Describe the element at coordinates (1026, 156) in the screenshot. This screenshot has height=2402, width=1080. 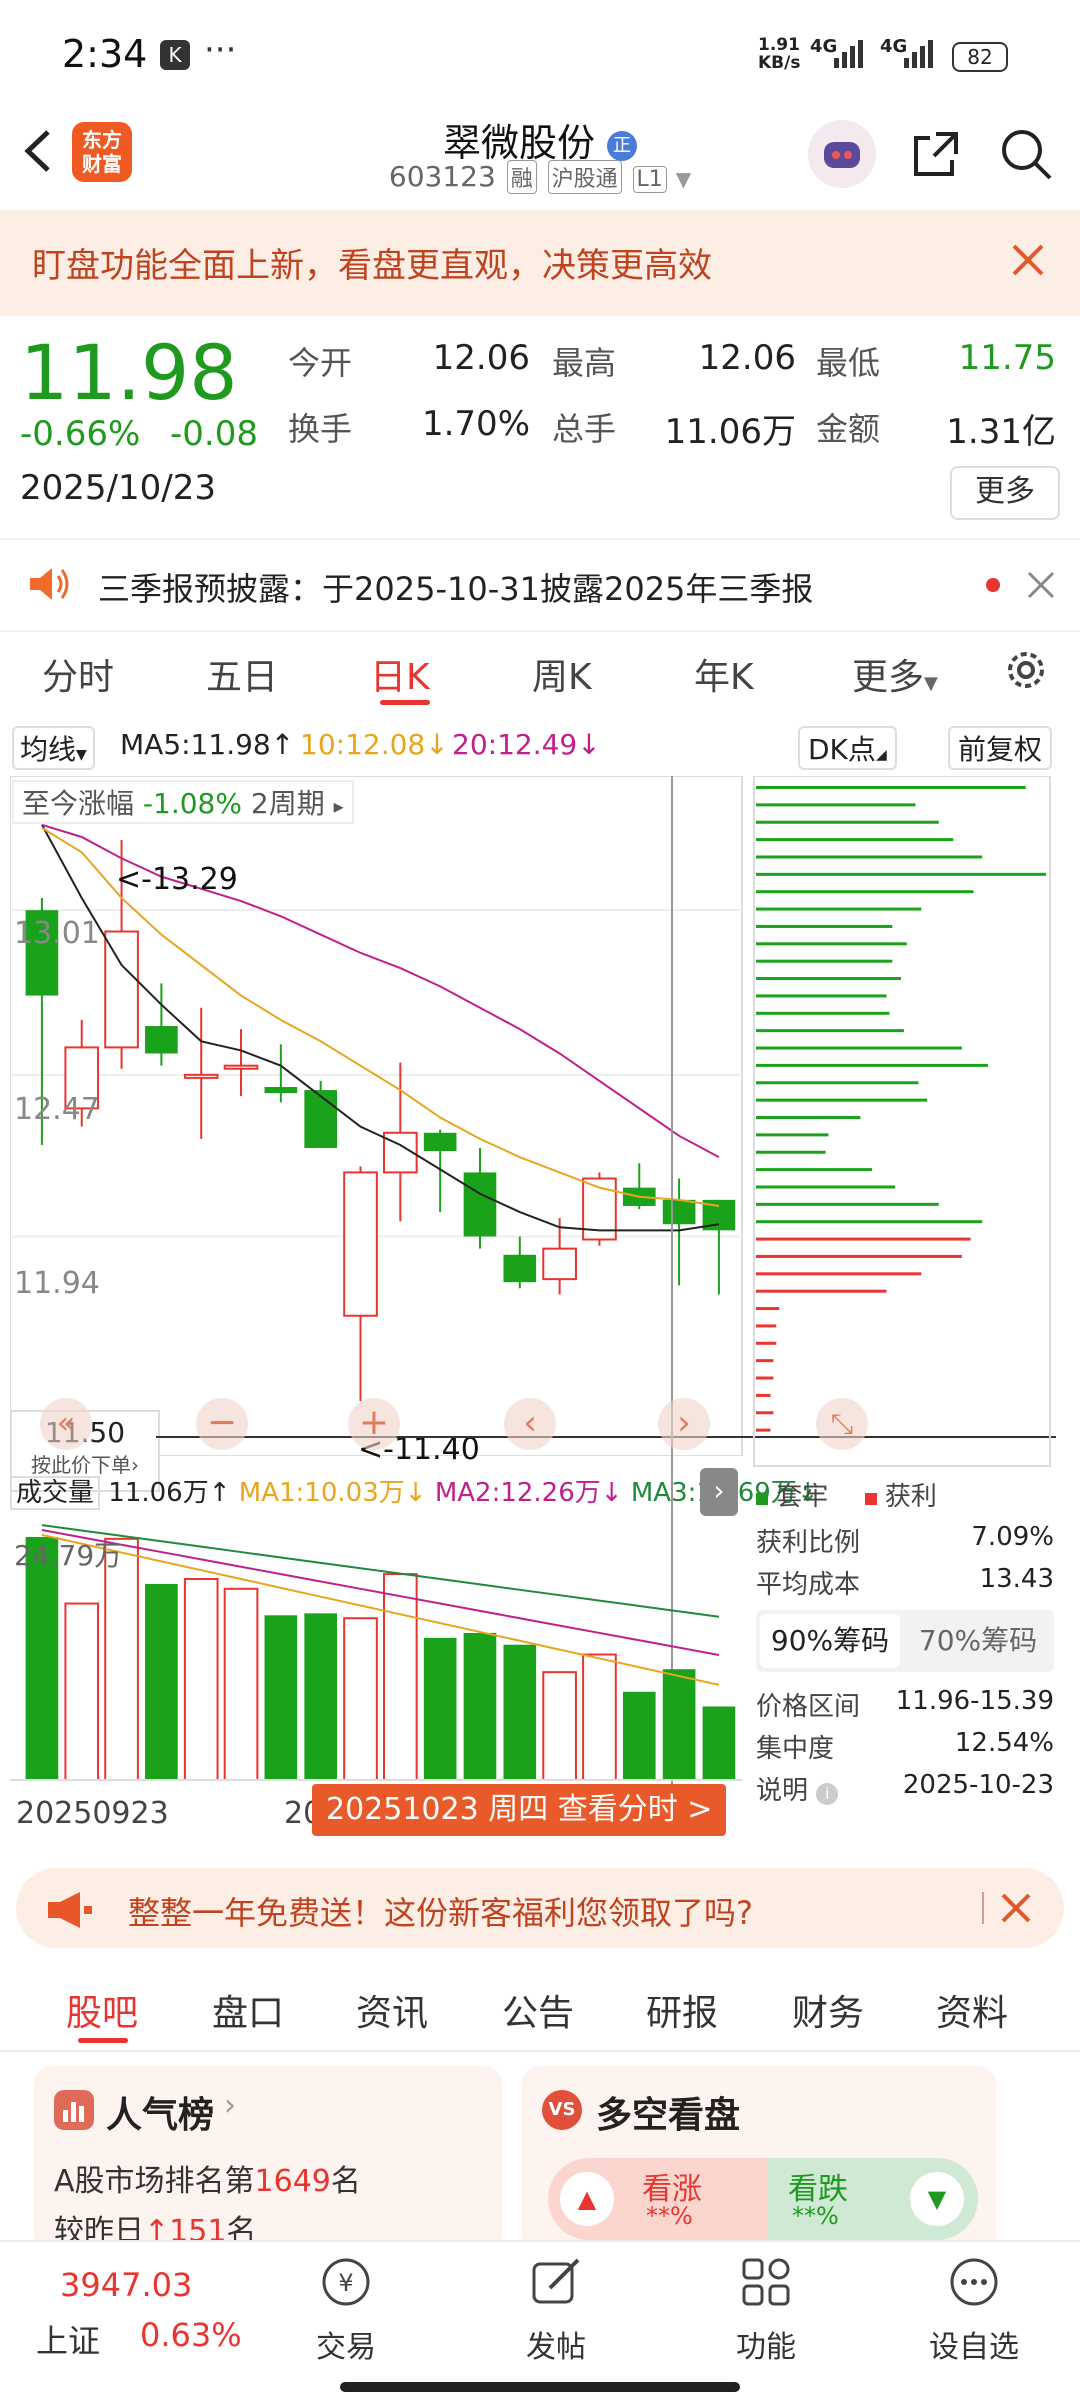
I see `search-icon` at that location.